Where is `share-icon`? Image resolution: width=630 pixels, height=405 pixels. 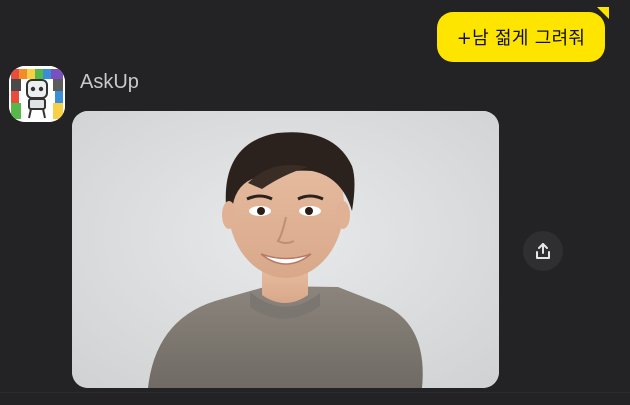 share-icon is located at coordinates (543, 251).